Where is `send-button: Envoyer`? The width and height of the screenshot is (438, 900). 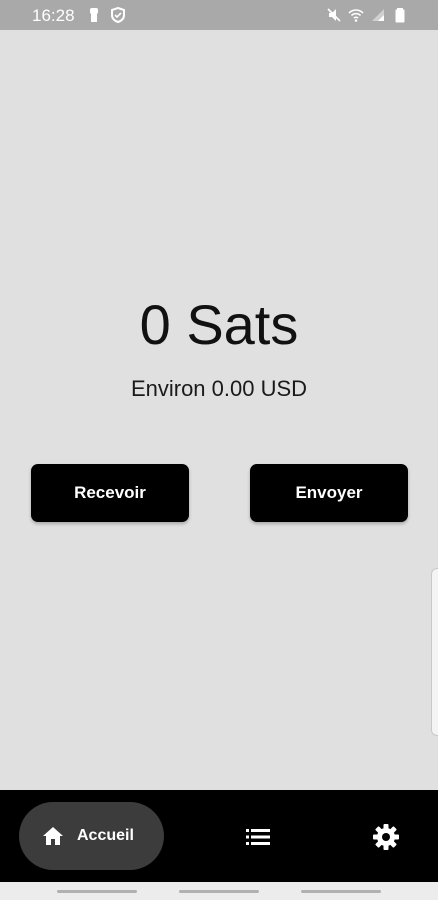 send-button: Envoyer is located at coordinates (329, 493).